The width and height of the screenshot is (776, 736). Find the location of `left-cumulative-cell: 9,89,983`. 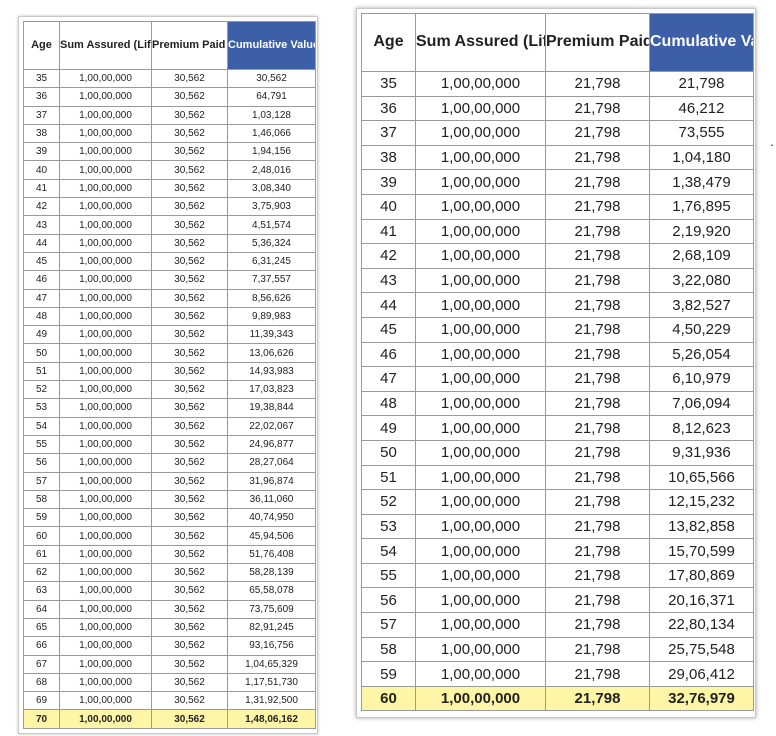

left-cumulative-cell: 9,89,983 is located at coordinates (271, 316).